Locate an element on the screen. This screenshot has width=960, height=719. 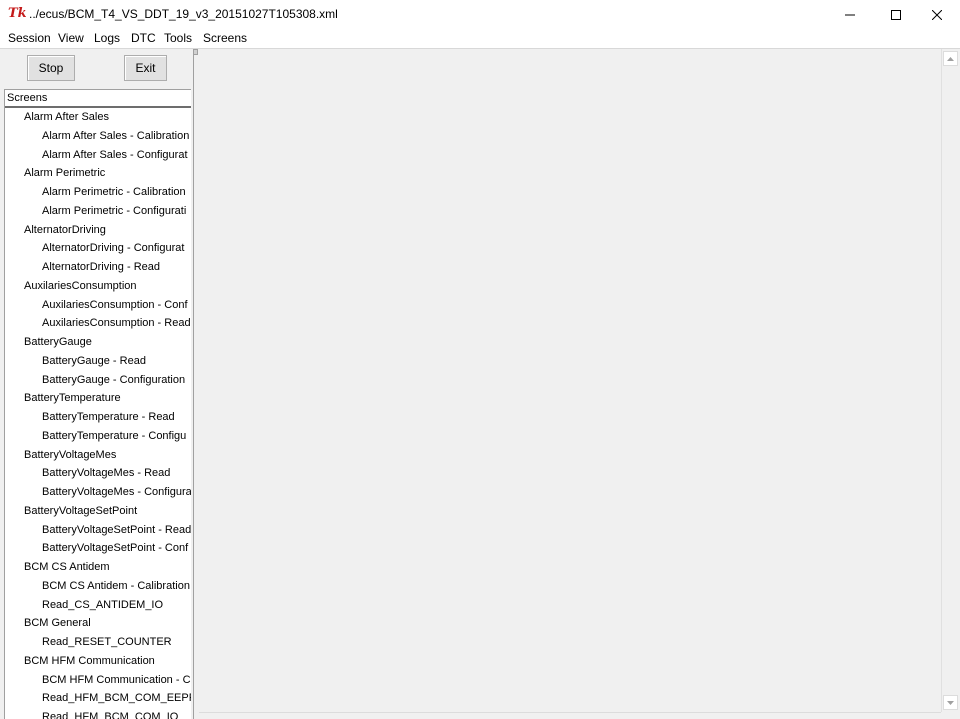
tree-item-label: Read_CS_ANTIDEM_IO is located at coordinates (103, 604).